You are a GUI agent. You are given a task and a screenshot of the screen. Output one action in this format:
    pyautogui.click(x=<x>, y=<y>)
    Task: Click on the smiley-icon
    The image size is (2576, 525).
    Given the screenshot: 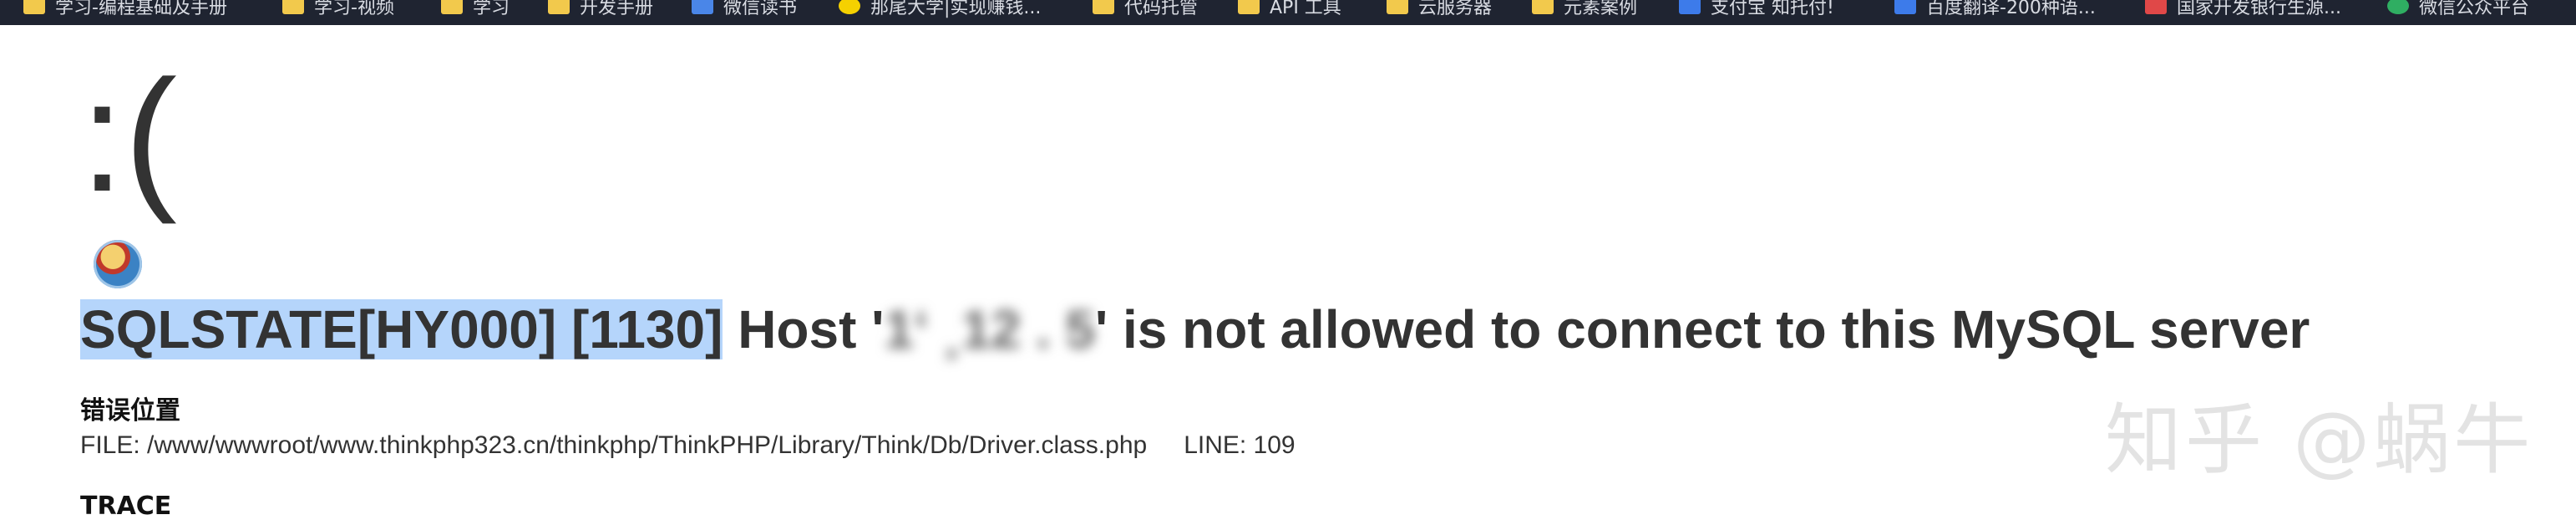 What is the action you would take?
    pyautogui.click(x=849, y=7)
    